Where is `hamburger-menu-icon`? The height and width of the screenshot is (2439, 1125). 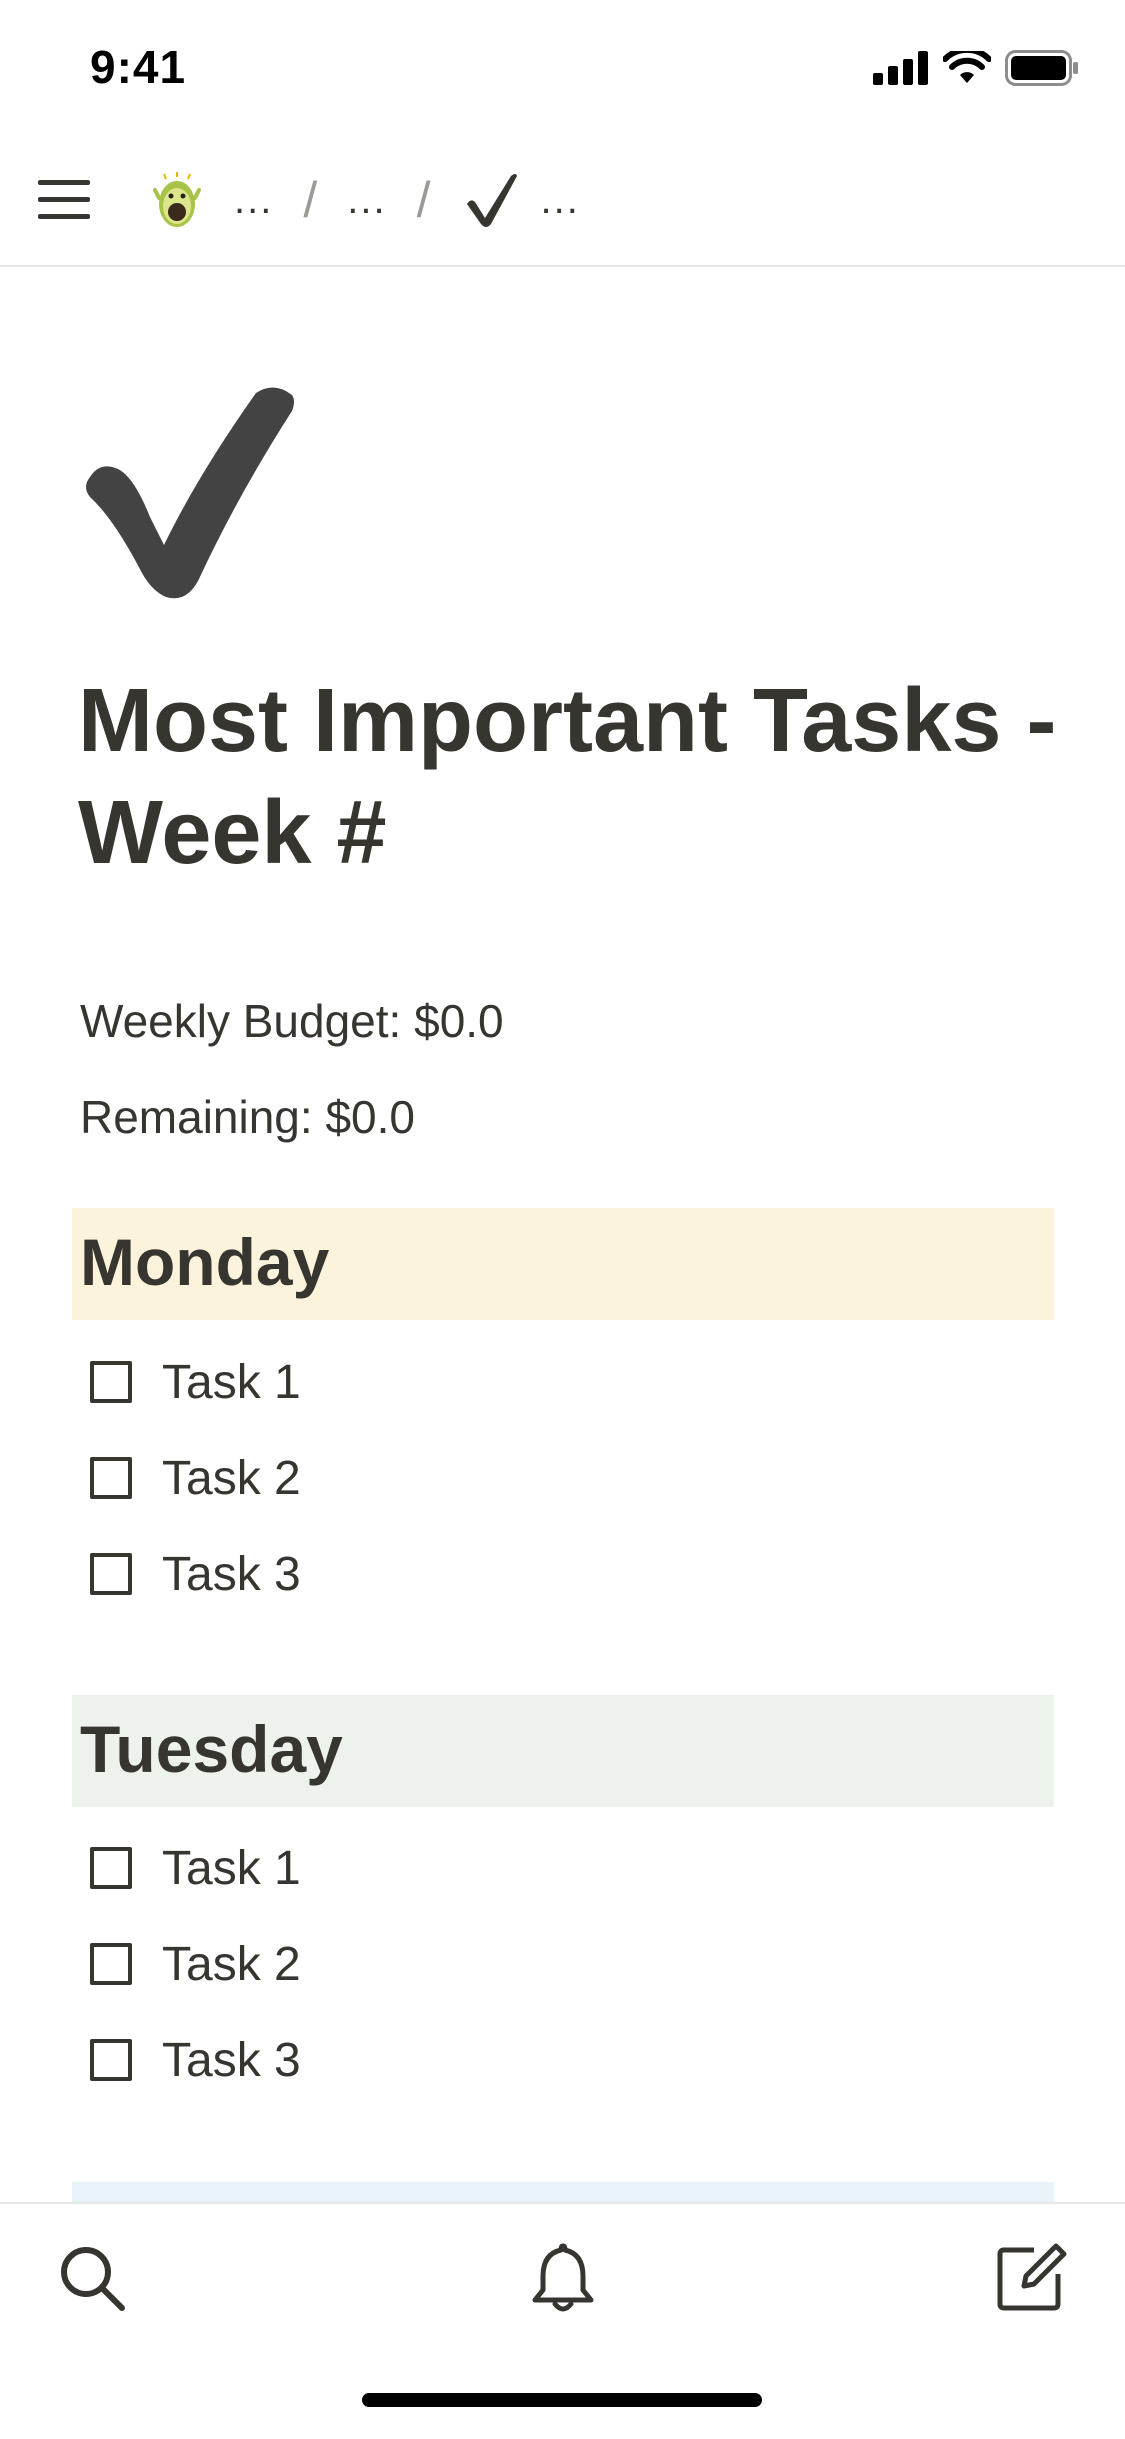
hamburger-menu-icon is located at coordinates (66, 200).